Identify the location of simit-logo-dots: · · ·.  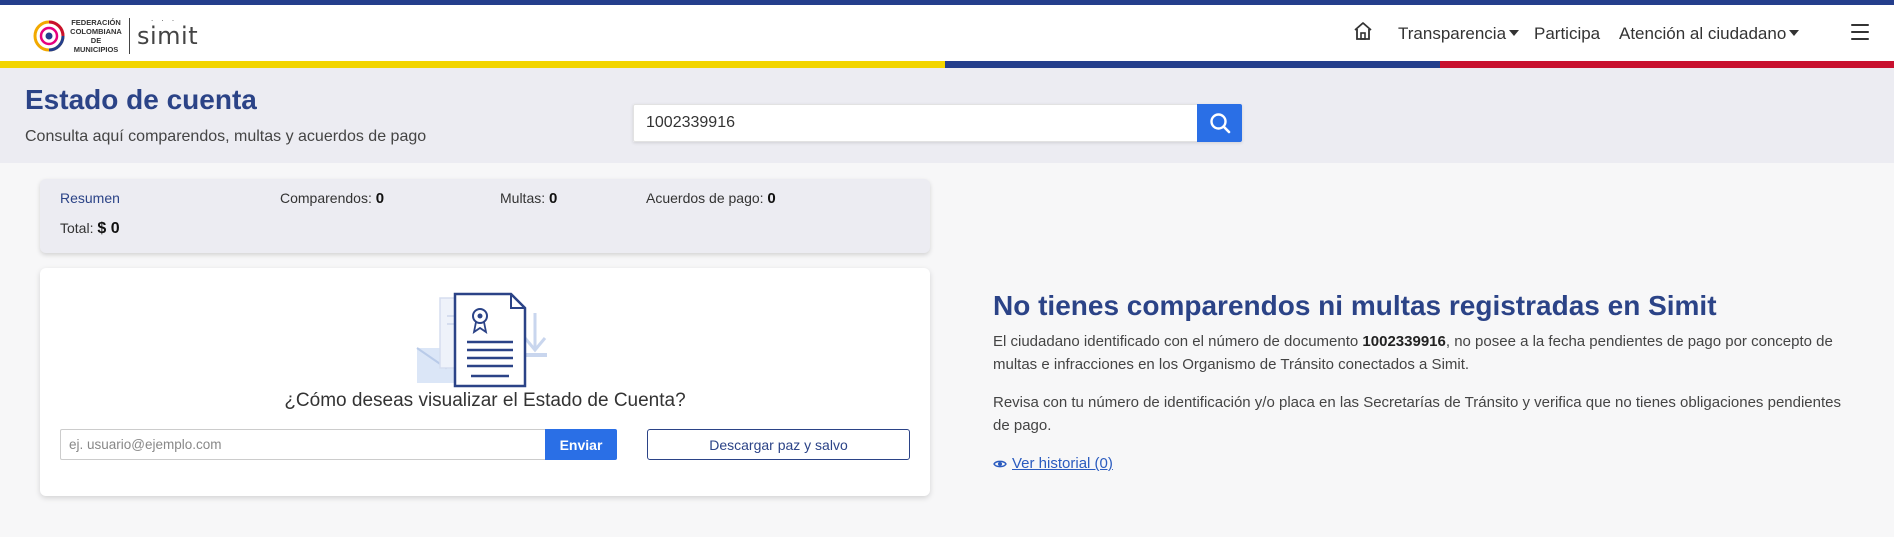
(164, 21).